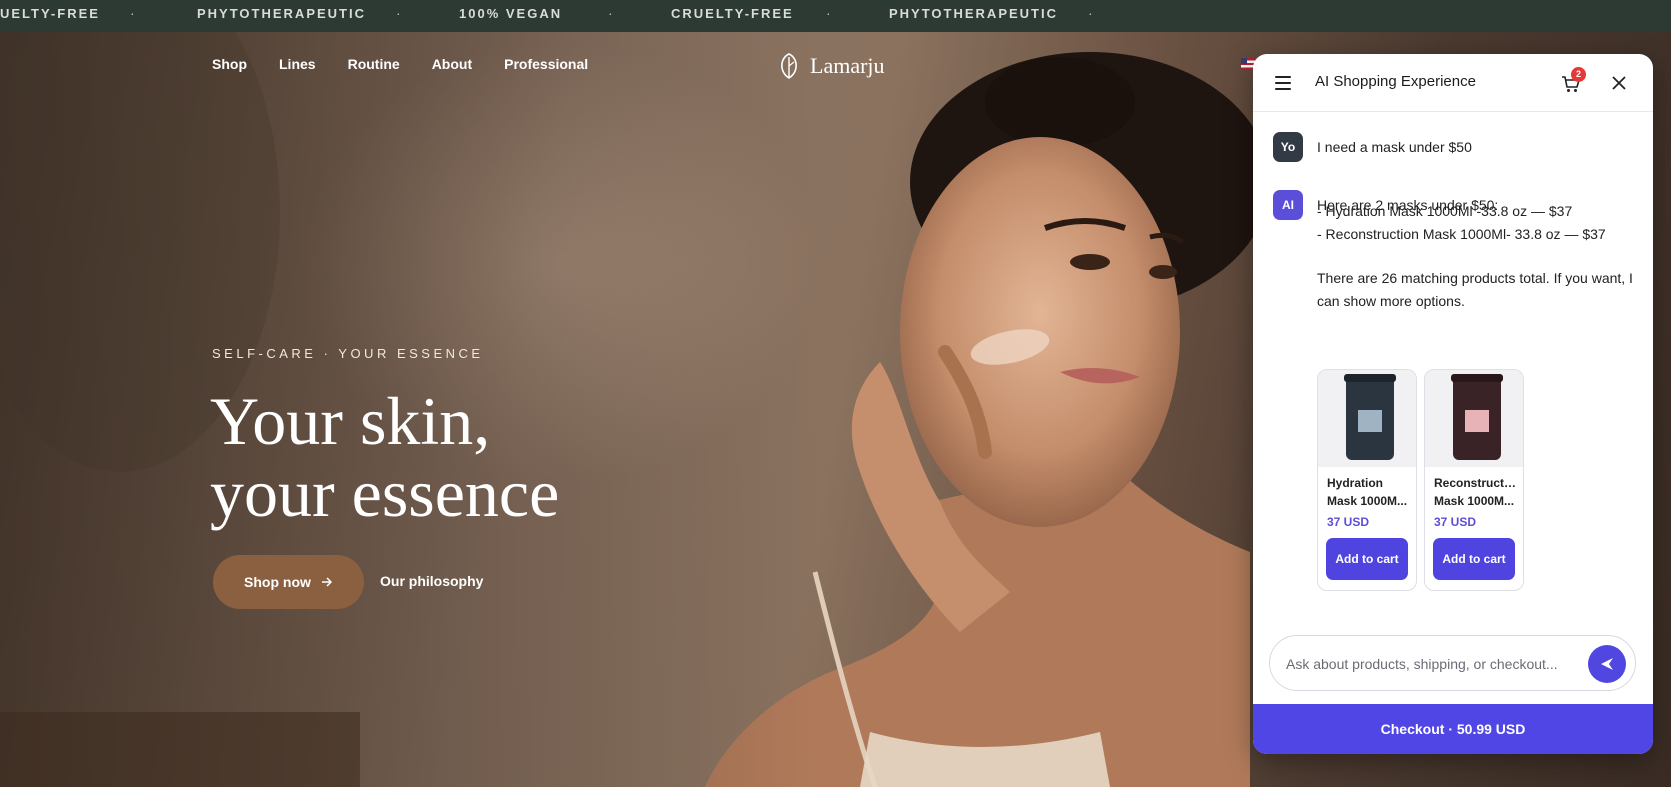  Describe the element at coordinates (229, 64) in the screenshot. I see `nav-link-shop: Shop` at that location.